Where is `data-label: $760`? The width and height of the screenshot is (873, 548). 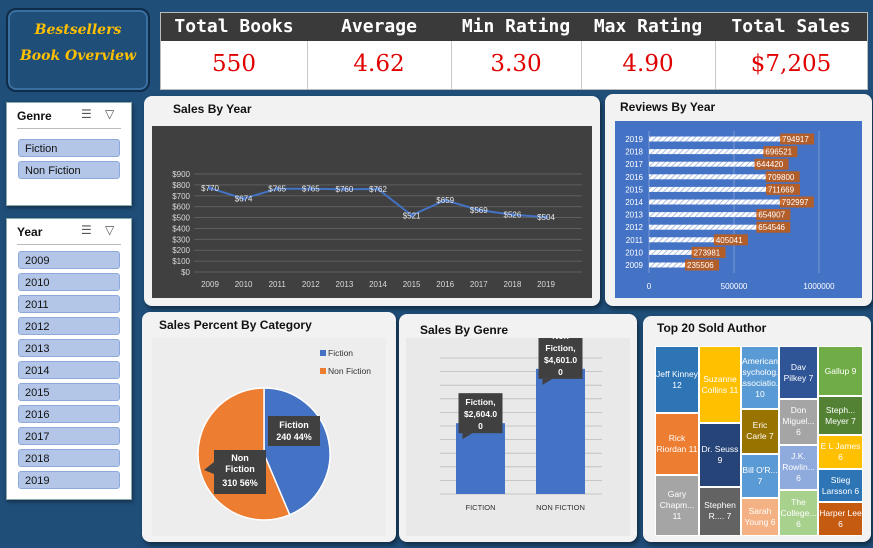 data-label: $760 is located at coordinates (345, 189).